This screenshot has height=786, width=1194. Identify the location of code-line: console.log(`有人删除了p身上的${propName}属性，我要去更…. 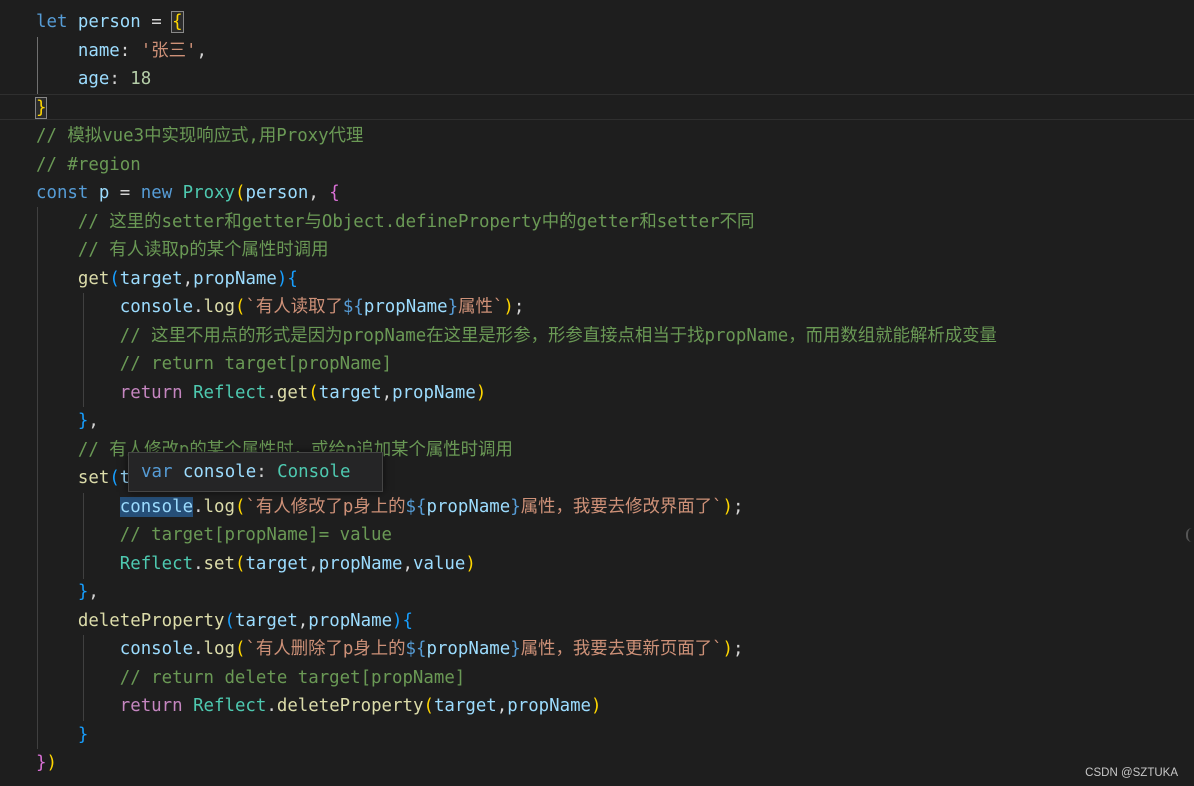
(390, 649).